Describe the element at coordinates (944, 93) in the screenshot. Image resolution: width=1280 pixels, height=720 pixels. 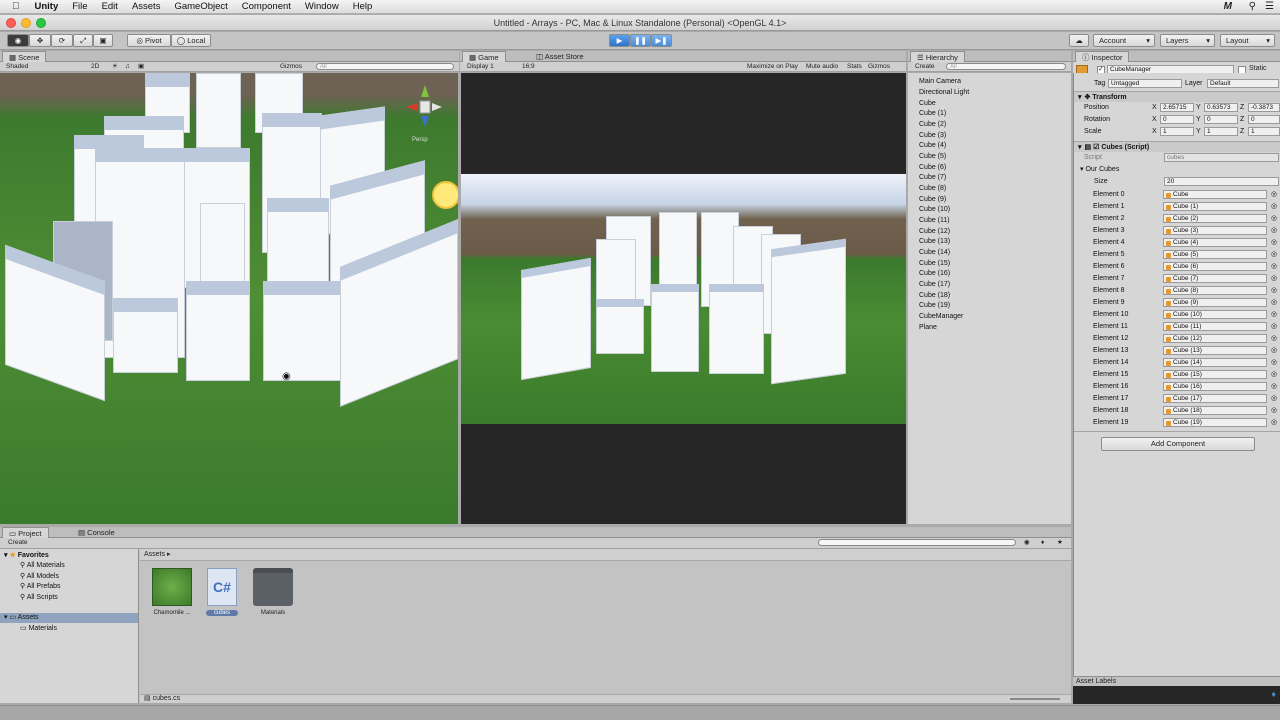
I see `hierarchy-item: Directional Light` at that location.